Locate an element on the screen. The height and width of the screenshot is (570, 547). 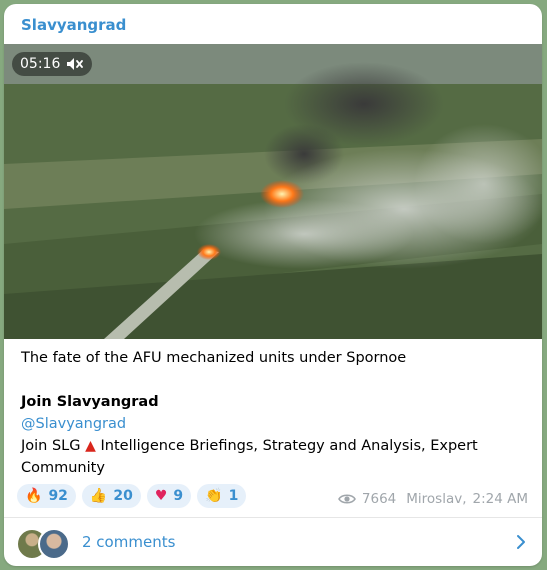
reaction-thumbs-up: 👍 20 is located at coordinates (111, 496).